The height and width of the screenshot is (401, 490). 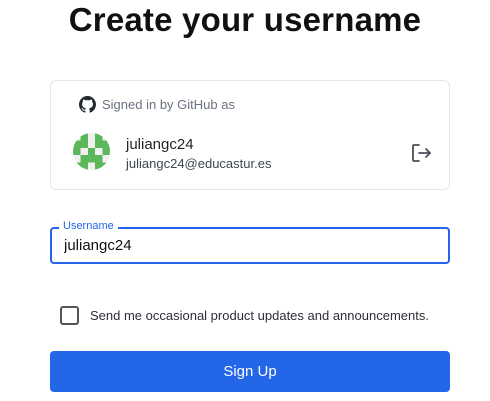 I want to click on signed-in-text: Signed in by GitHub as, so click(x=168, y=104).